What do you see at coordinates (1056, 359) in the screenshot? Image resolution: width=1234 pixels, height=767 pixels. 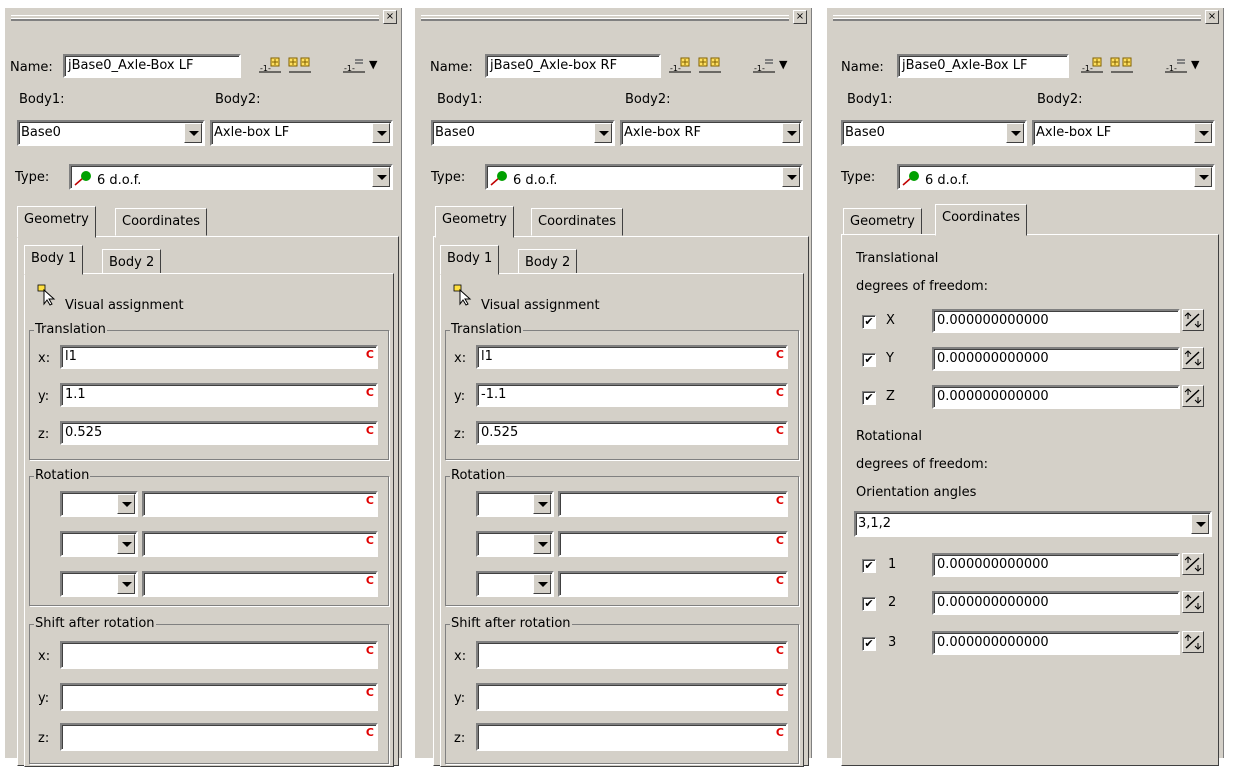 I see `dof-y-input: 0.000000000000` at bounding box center [1056, 359].